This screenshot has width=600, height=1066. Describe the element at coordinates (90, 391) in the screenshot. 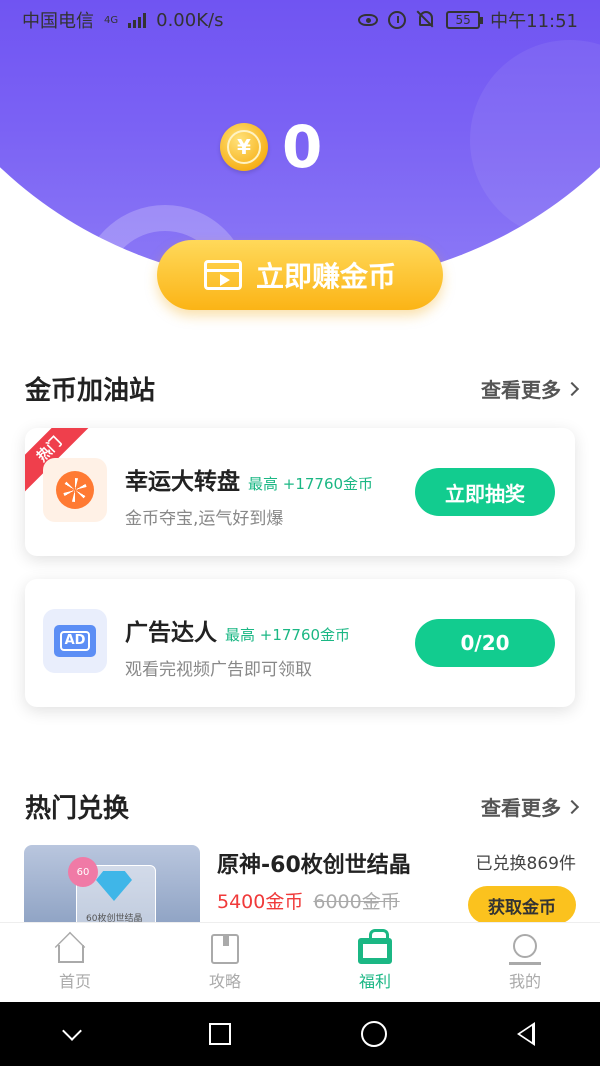

I see `section-title: 金币加油站` at that location.